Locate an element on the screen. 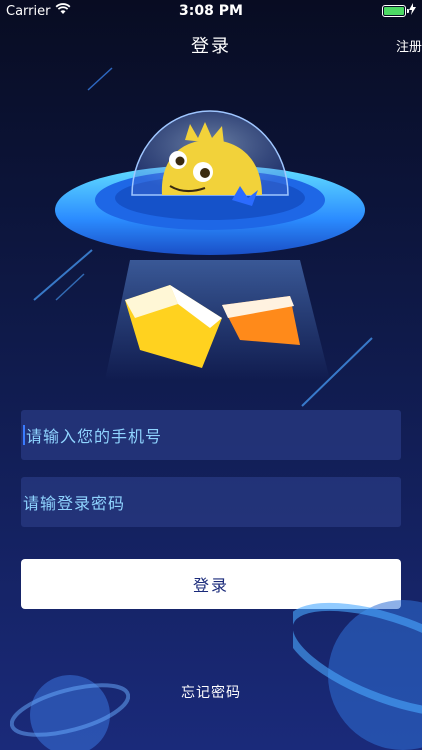 This screenshot has width=422, height=750. login-button: 登录 is located at coordinates (211, 584).